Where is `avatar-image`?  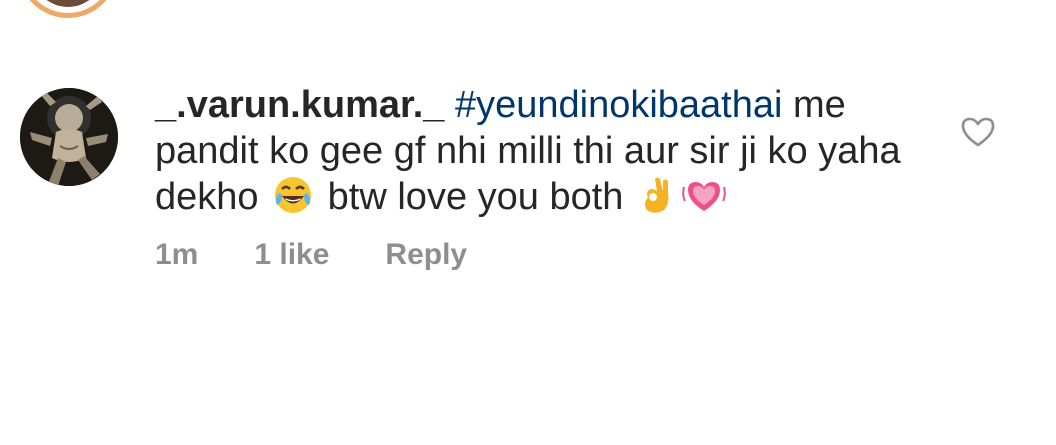 avatar-image is located at coordinates (69, 137).